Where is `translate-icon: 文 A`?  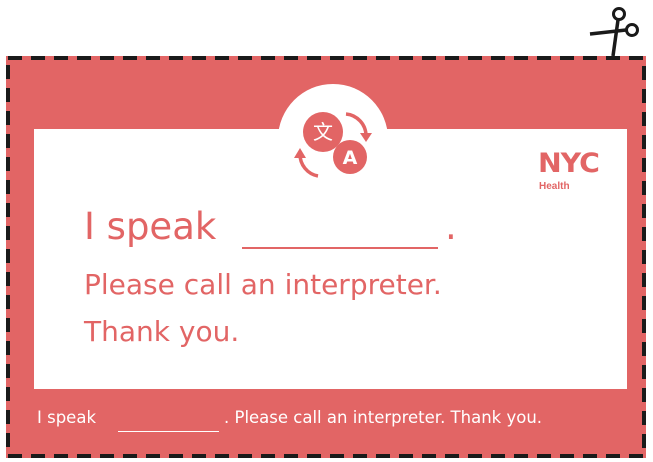
translate-icon: 文 A is located at coordinates (333, 139).